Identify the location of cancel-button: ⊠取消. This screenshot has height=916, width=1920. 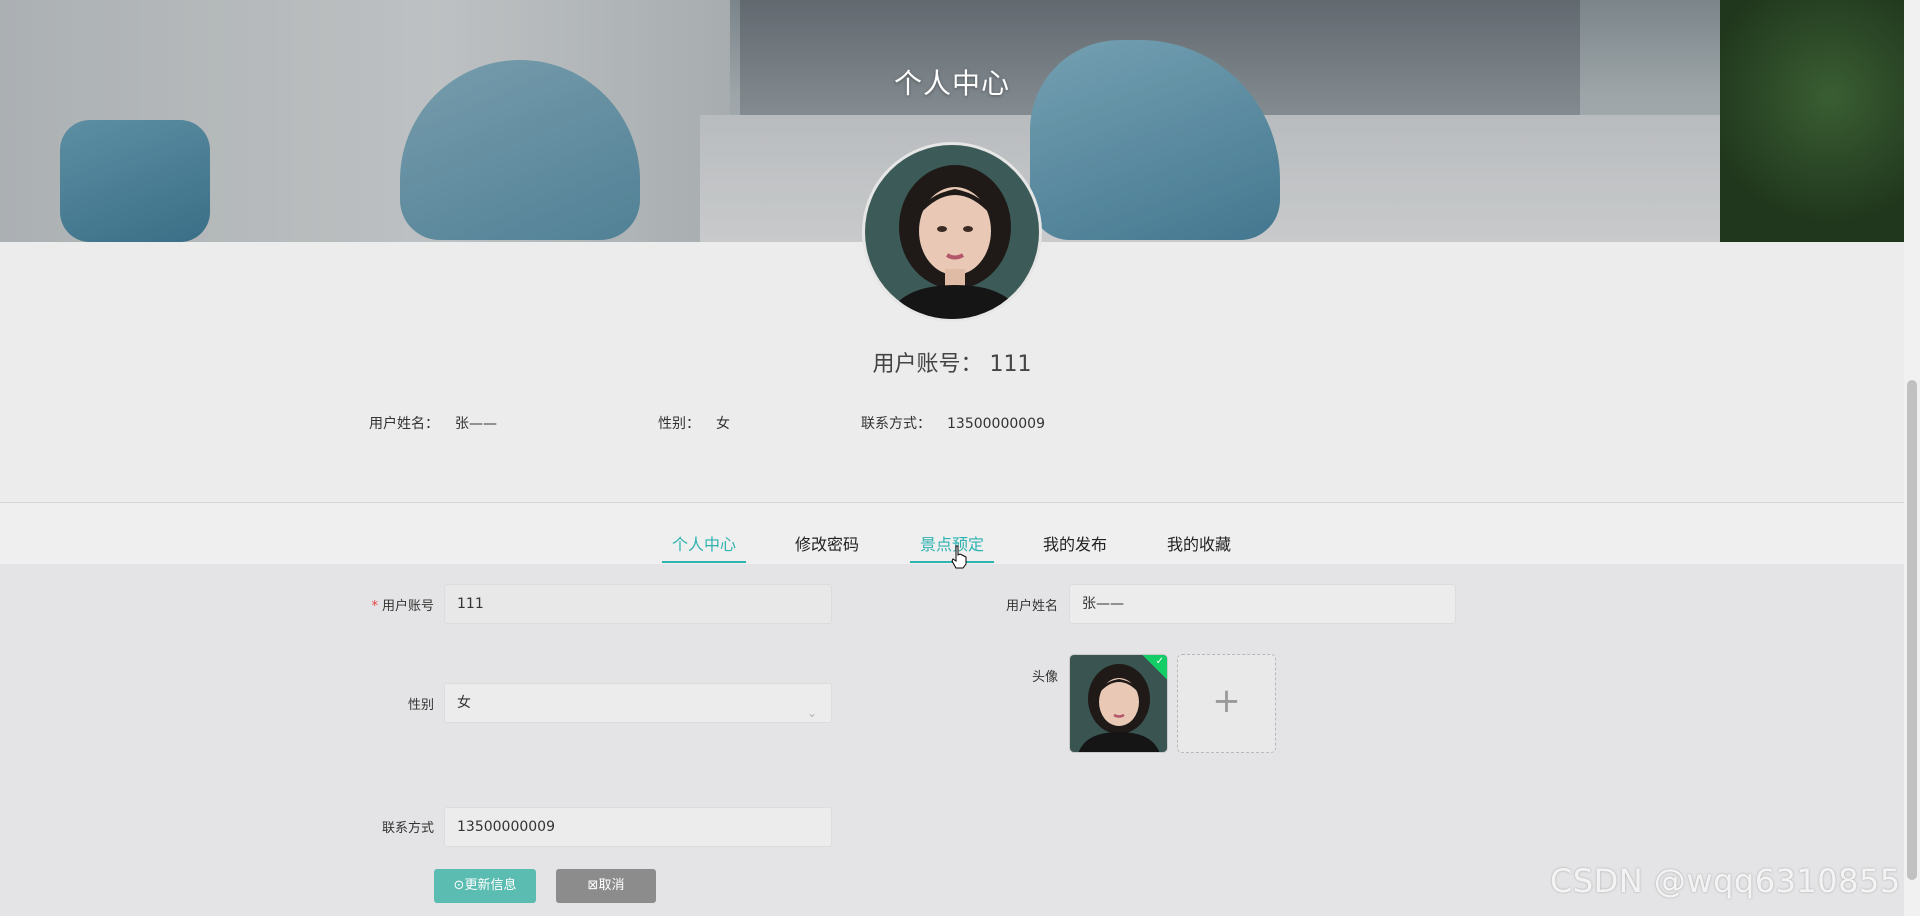
(606, 886).